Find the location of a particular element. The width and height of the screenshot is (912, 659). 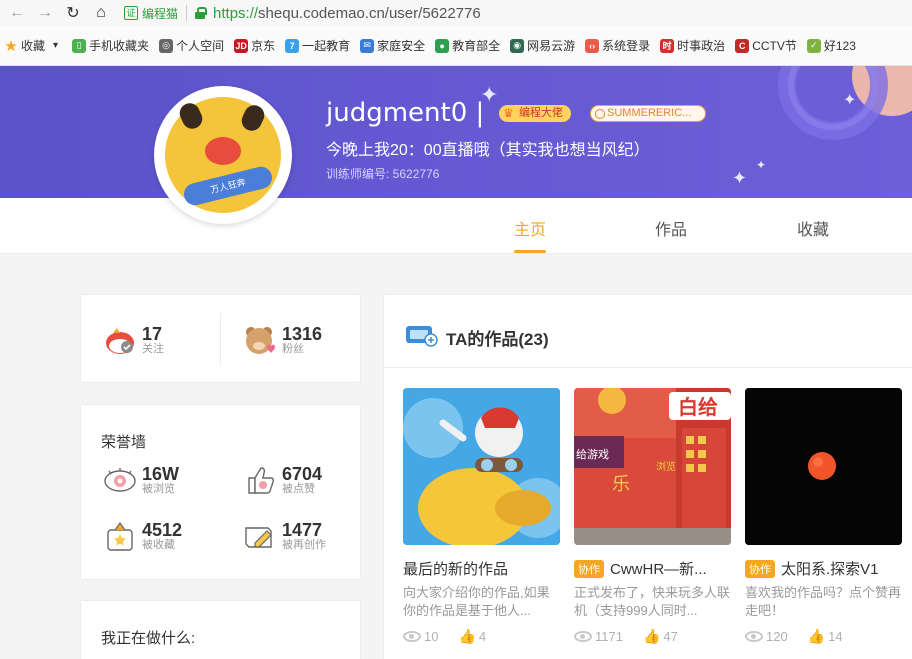

back-icon: ← is located at coordinates (17, 13).